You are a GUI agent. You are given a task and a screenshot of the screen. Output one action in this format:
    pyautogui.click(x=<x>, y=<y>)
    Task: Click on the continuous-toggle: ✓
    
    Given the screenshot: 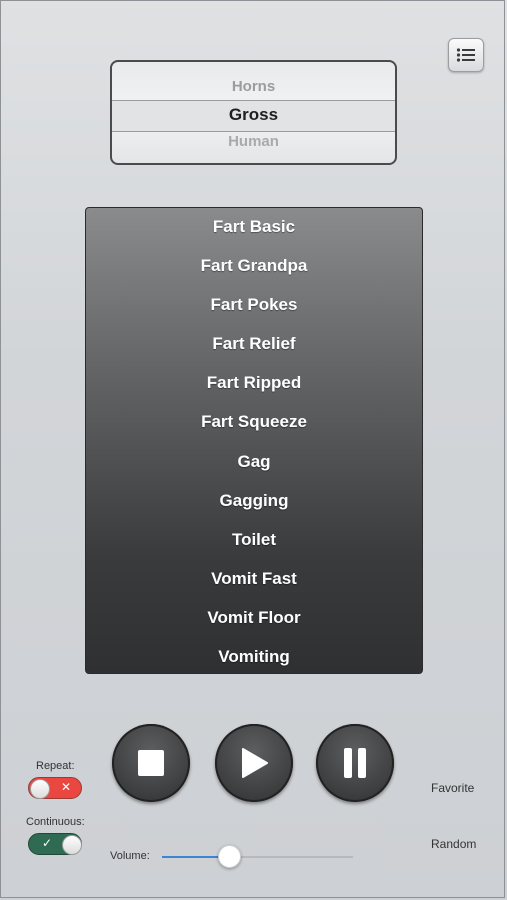 What is the action you would take?
    pyautogui.click(x=55, y=844)
    